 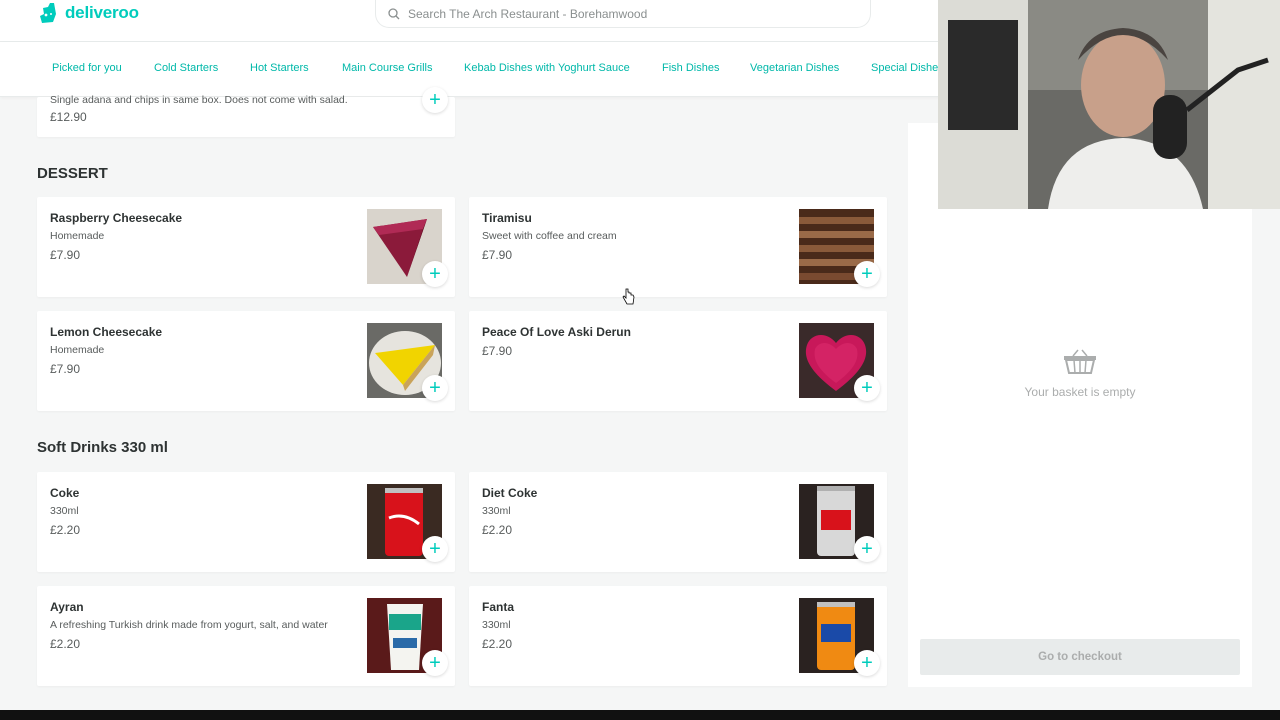 I want to click on category-tab-main-course-grills: Main Course Grills, so click(x=387, y=68).